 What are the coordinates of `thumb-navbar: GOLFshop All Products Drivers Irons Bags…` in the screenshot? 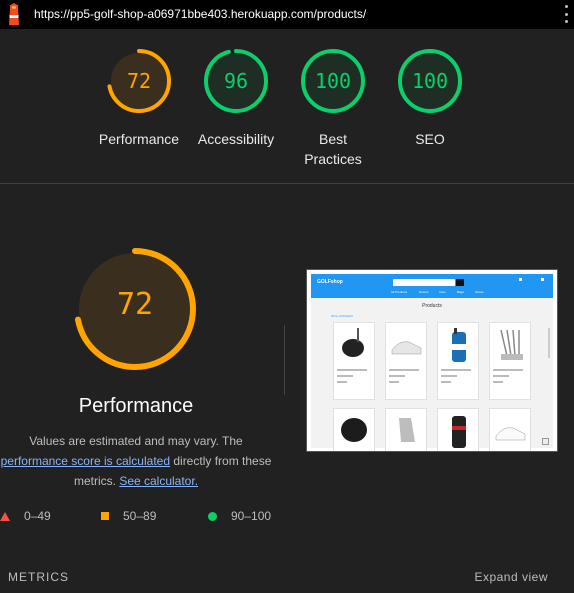 It's located at (432, 286).